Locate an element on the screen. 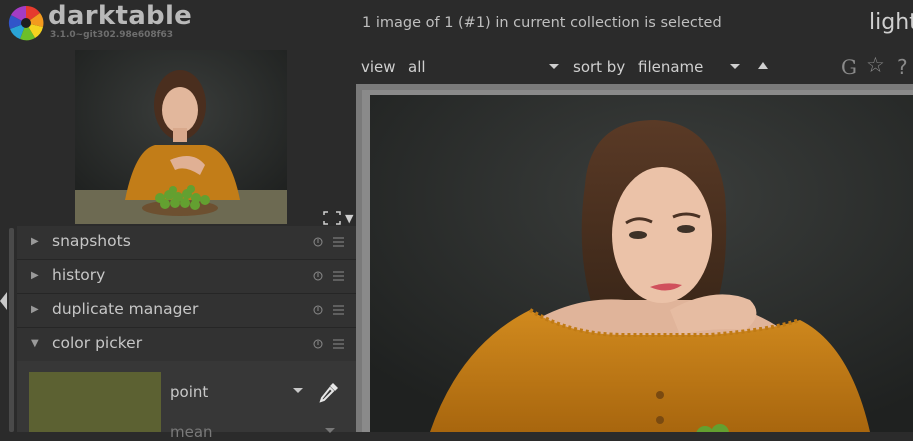  view-switcher-lighttable: light is located at coordinates (891, 22).